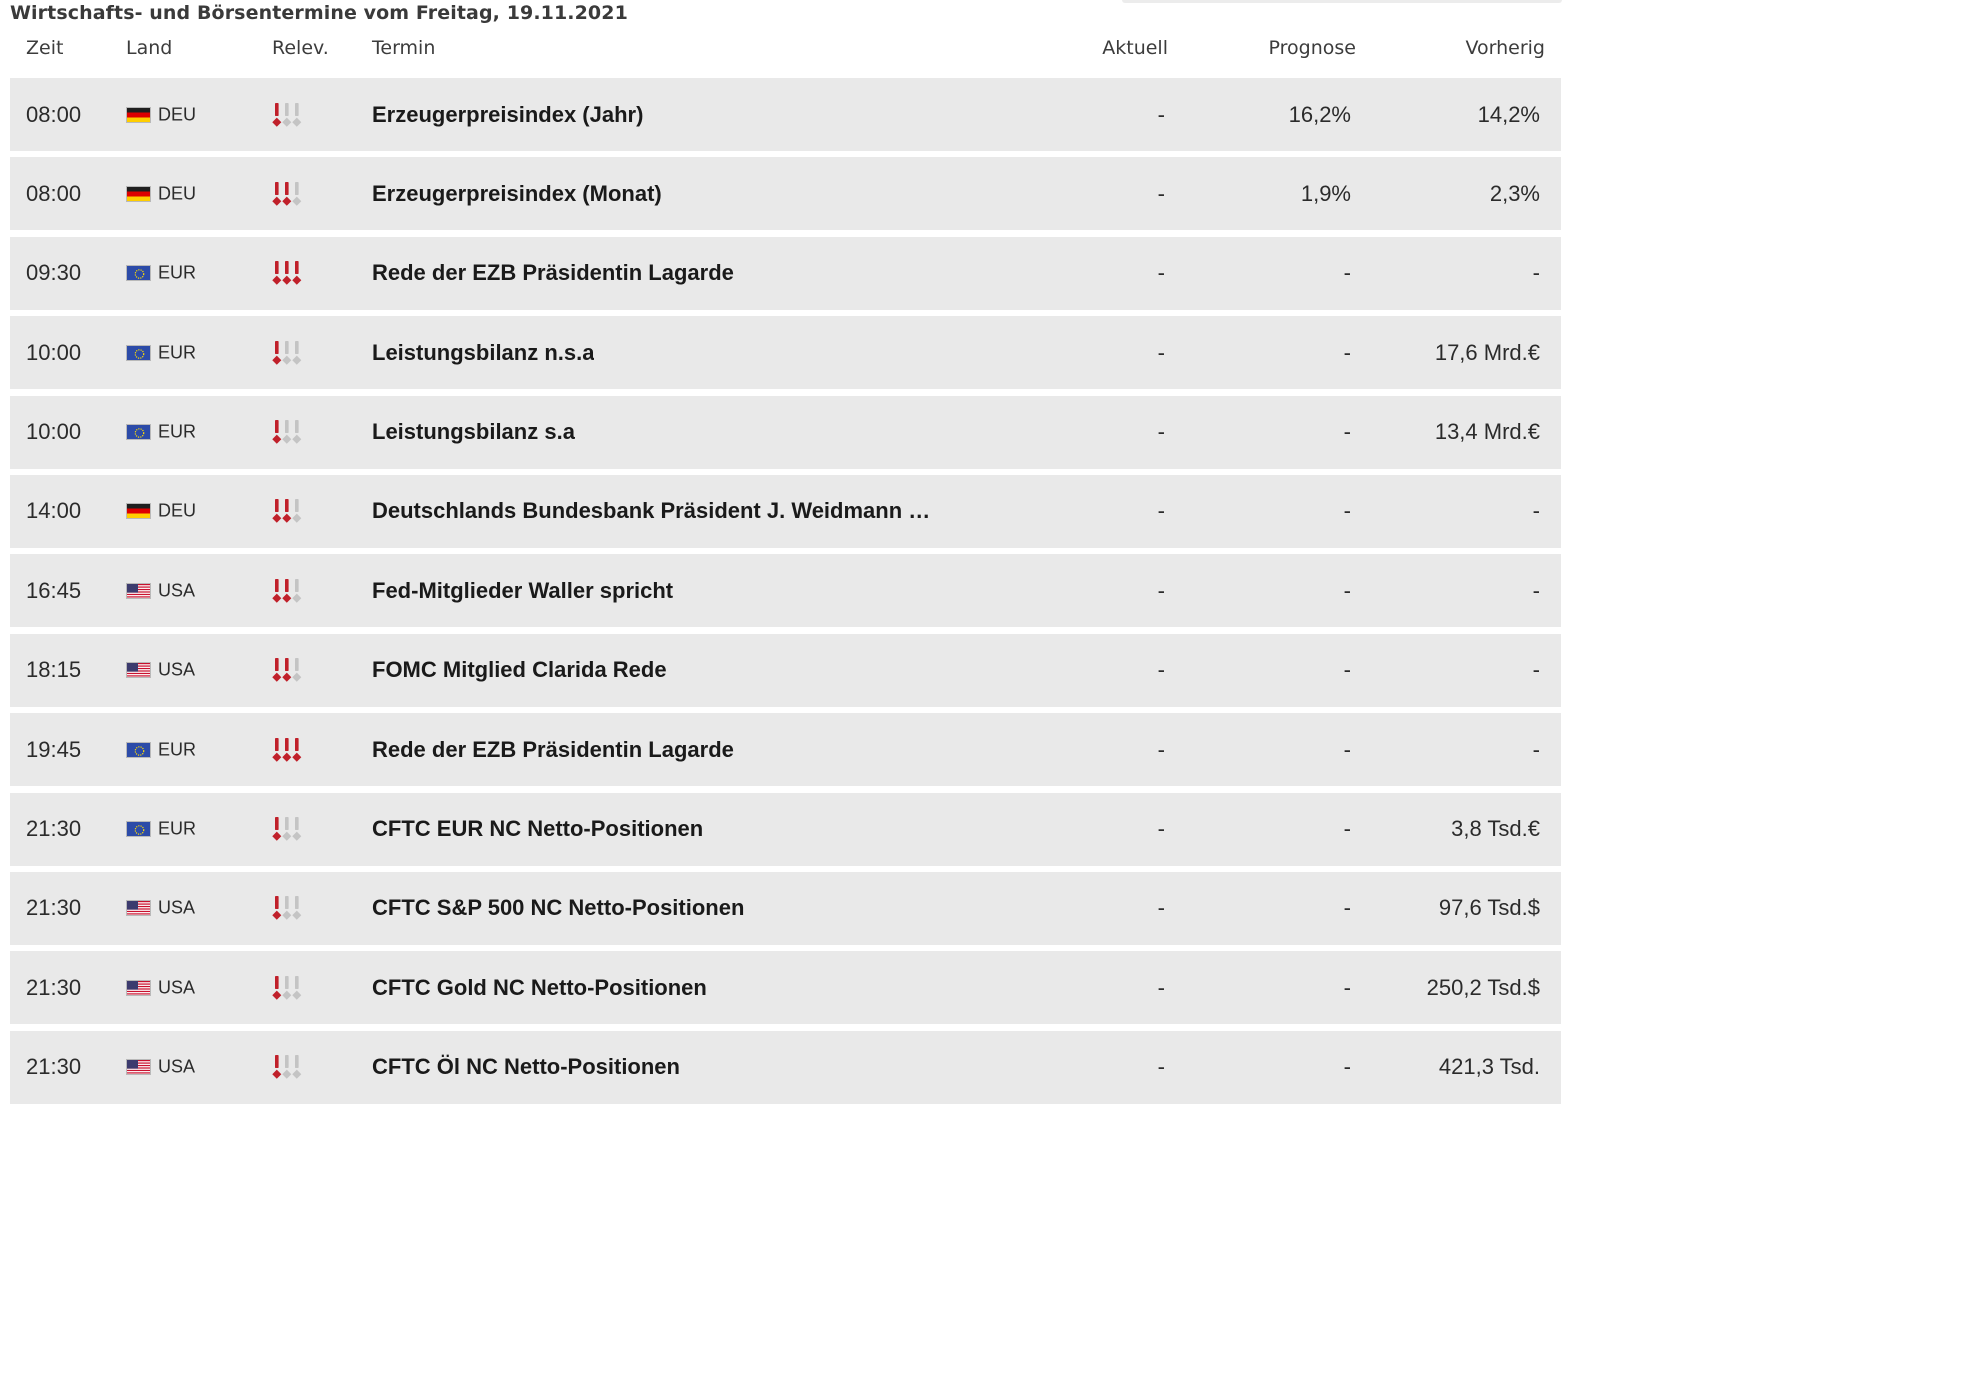 The image size is (1974, 1396). What do you see at coordinates (1489, 908) in the screenshot?
I see `value-vorherig: 97,6 Tsd.$` at bounding box center [1489, 908].